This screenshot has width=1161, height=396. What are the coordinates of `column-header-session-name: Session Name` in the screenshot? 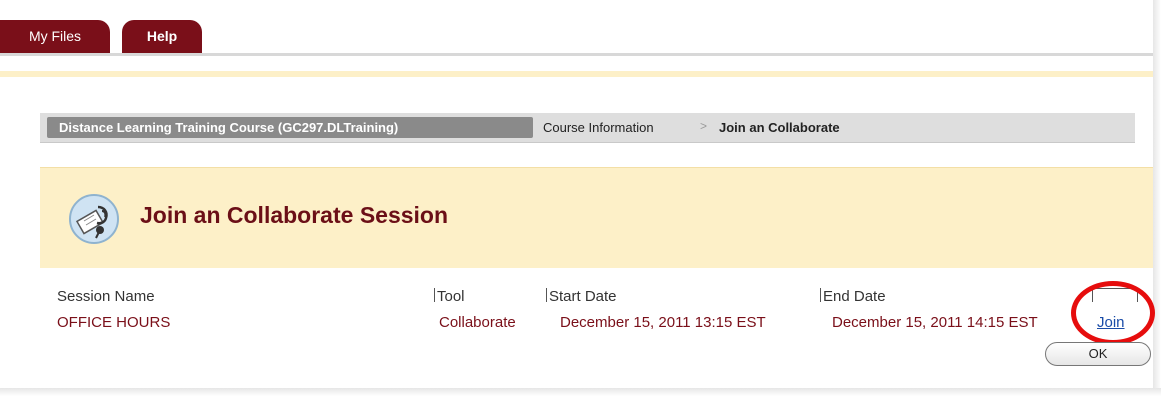 It's located at (106, 296).